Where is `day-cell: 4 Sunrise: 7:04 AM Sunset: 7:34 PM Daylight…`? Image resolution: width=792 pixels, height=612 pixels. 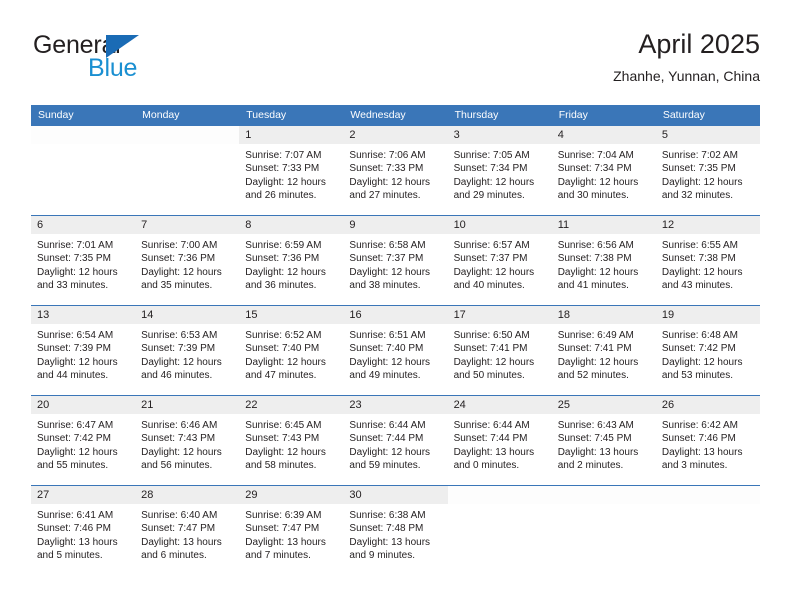 day-cell: 4 Sunrise: 7:04 AM Sunset: 7:34 PM Daylight… is located at coordinates (603, 170).